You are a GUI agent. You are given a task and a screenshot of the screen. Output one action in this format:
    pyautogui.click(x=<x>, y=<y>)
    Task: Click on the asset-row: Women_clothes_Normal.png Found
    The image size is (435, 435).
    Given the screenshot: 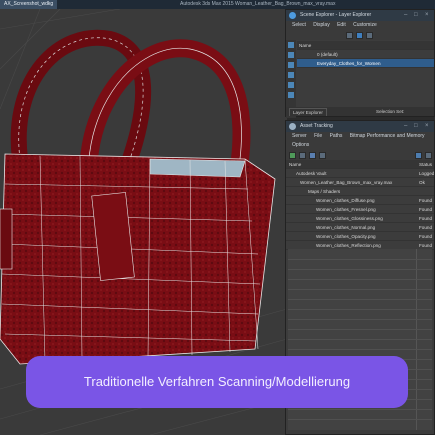 What is the action you would take?
    pyautogui.click(x=360, y=227)
    